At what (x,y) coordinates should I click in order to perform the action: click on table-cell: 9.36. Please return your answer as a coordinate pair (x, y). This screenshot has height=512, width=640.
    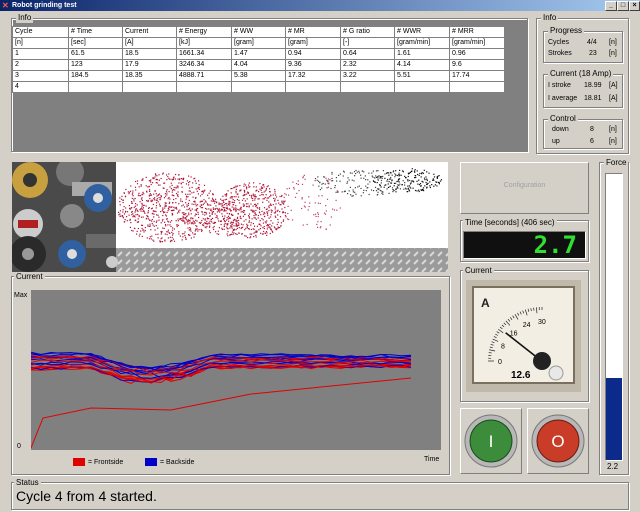
    Looking at the image, I should click on (313, 65).